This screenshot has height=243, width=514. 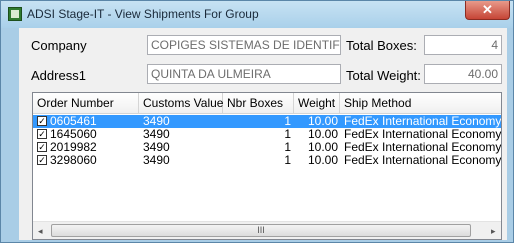 What do you see at coordinates (244, 74) in the screenshot?
I see `address1-field: QUINTA DA ULMEIRA` at bounding box center [244, 74].